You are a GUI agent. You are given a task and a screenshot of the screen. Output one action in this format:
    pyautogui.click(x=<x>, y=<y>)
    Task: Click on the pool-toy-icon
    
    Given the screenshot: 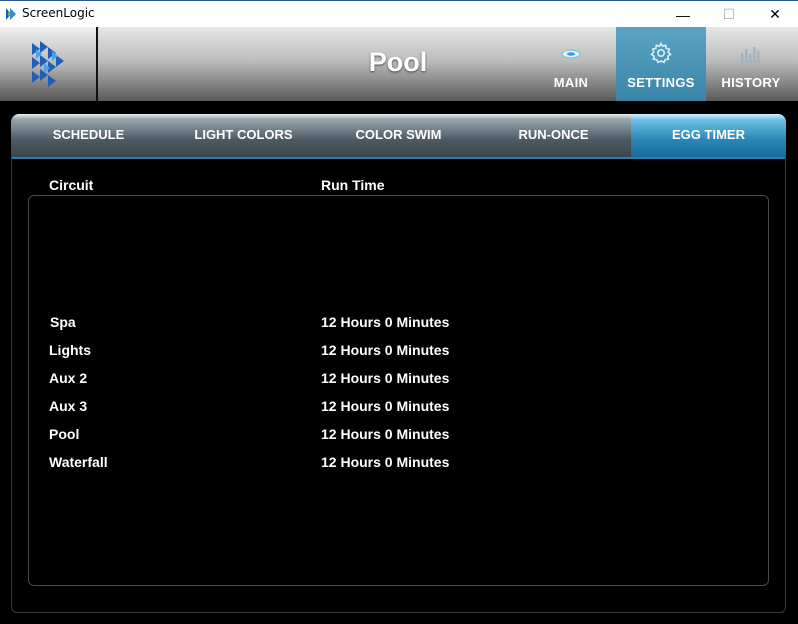 What is the action you would take?
    pyautogui.click(x=571, y=54)
    